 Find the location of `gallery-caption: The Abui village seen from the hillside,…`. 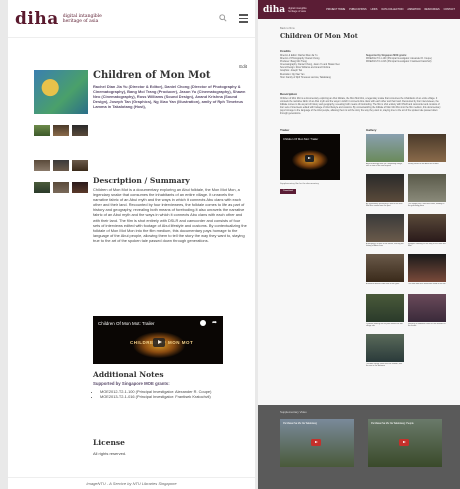

gallery-caption: The Abui village seen from the hillside,… is located at coordinates (384, 365).